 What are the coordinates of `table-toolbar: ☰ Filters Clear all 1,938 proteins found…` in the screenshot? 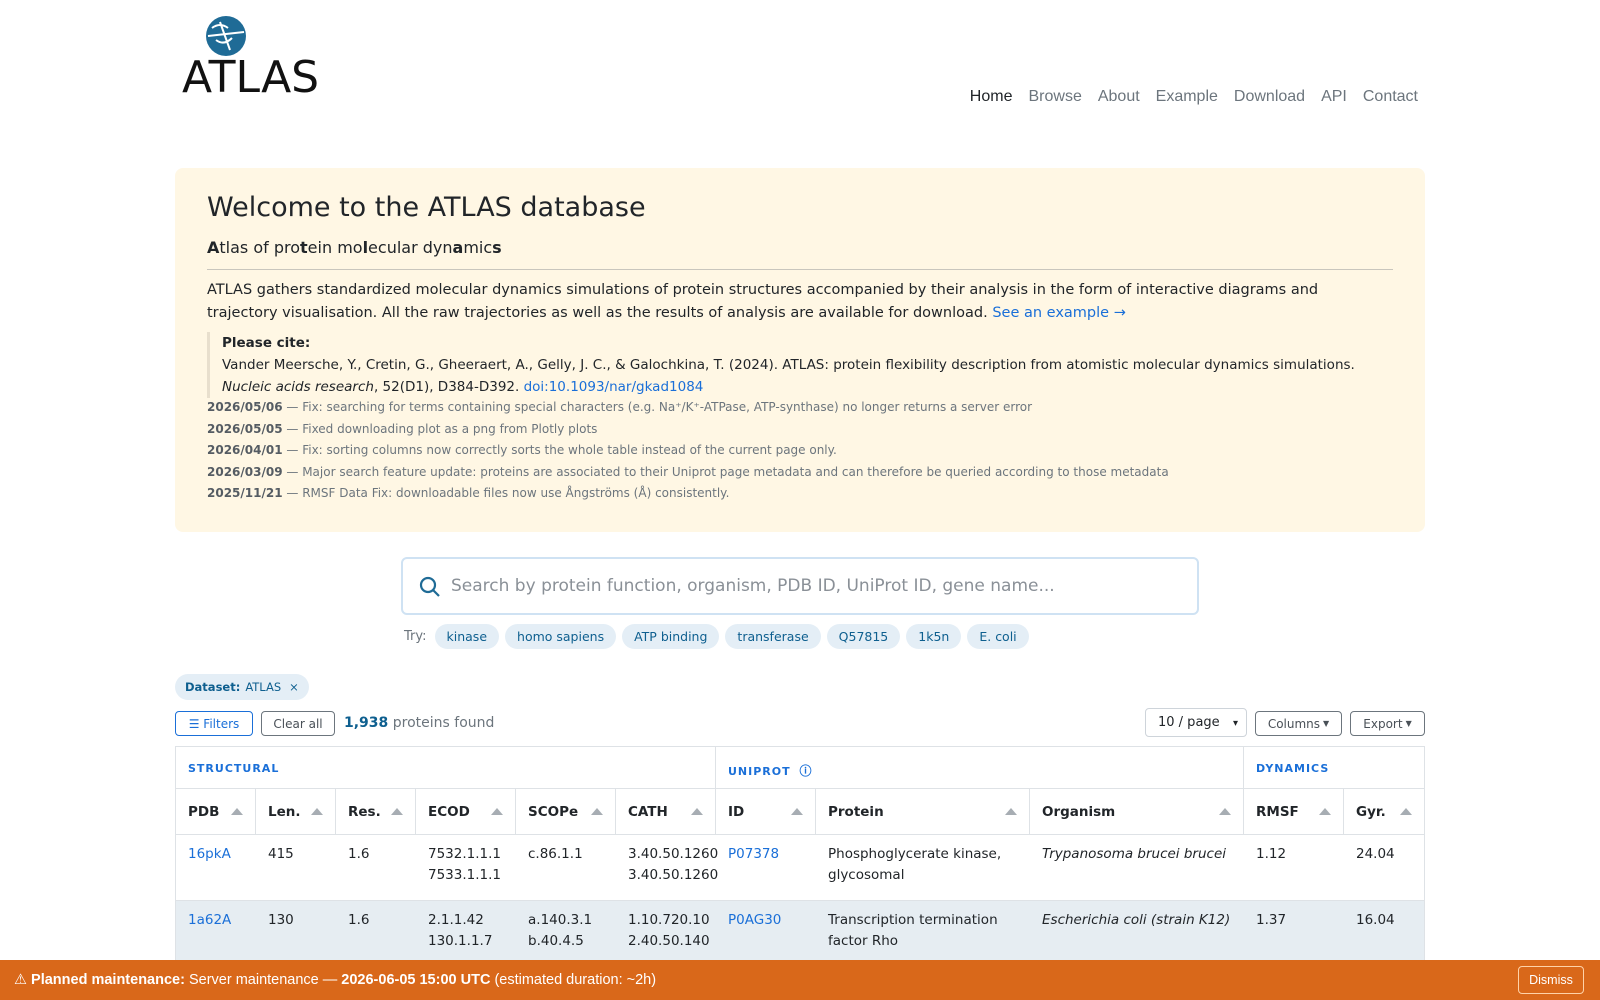 It's located at (800, 722).